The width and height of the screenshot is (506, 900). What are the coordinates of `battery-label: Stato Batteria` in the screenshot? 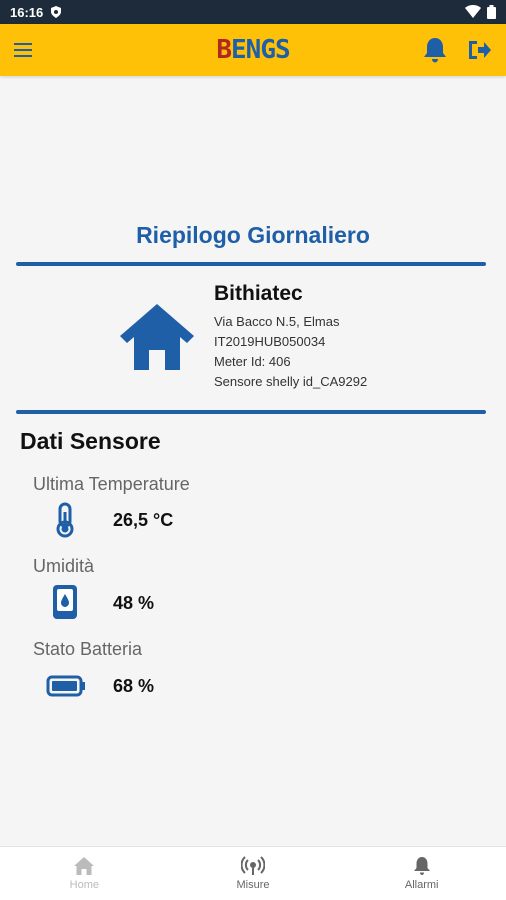 It's located at (88, 649).